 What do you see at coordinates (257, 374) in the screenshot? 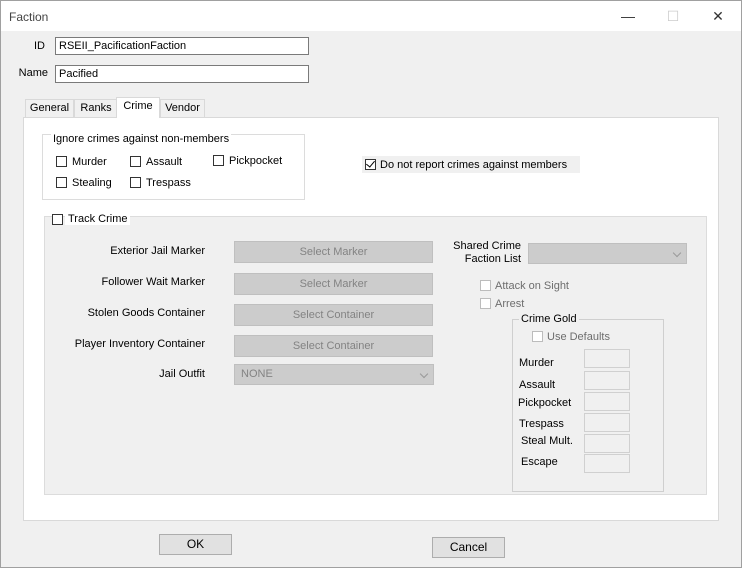
I see `jail-outfit-value: NONE` at bounding box center [257, 374].